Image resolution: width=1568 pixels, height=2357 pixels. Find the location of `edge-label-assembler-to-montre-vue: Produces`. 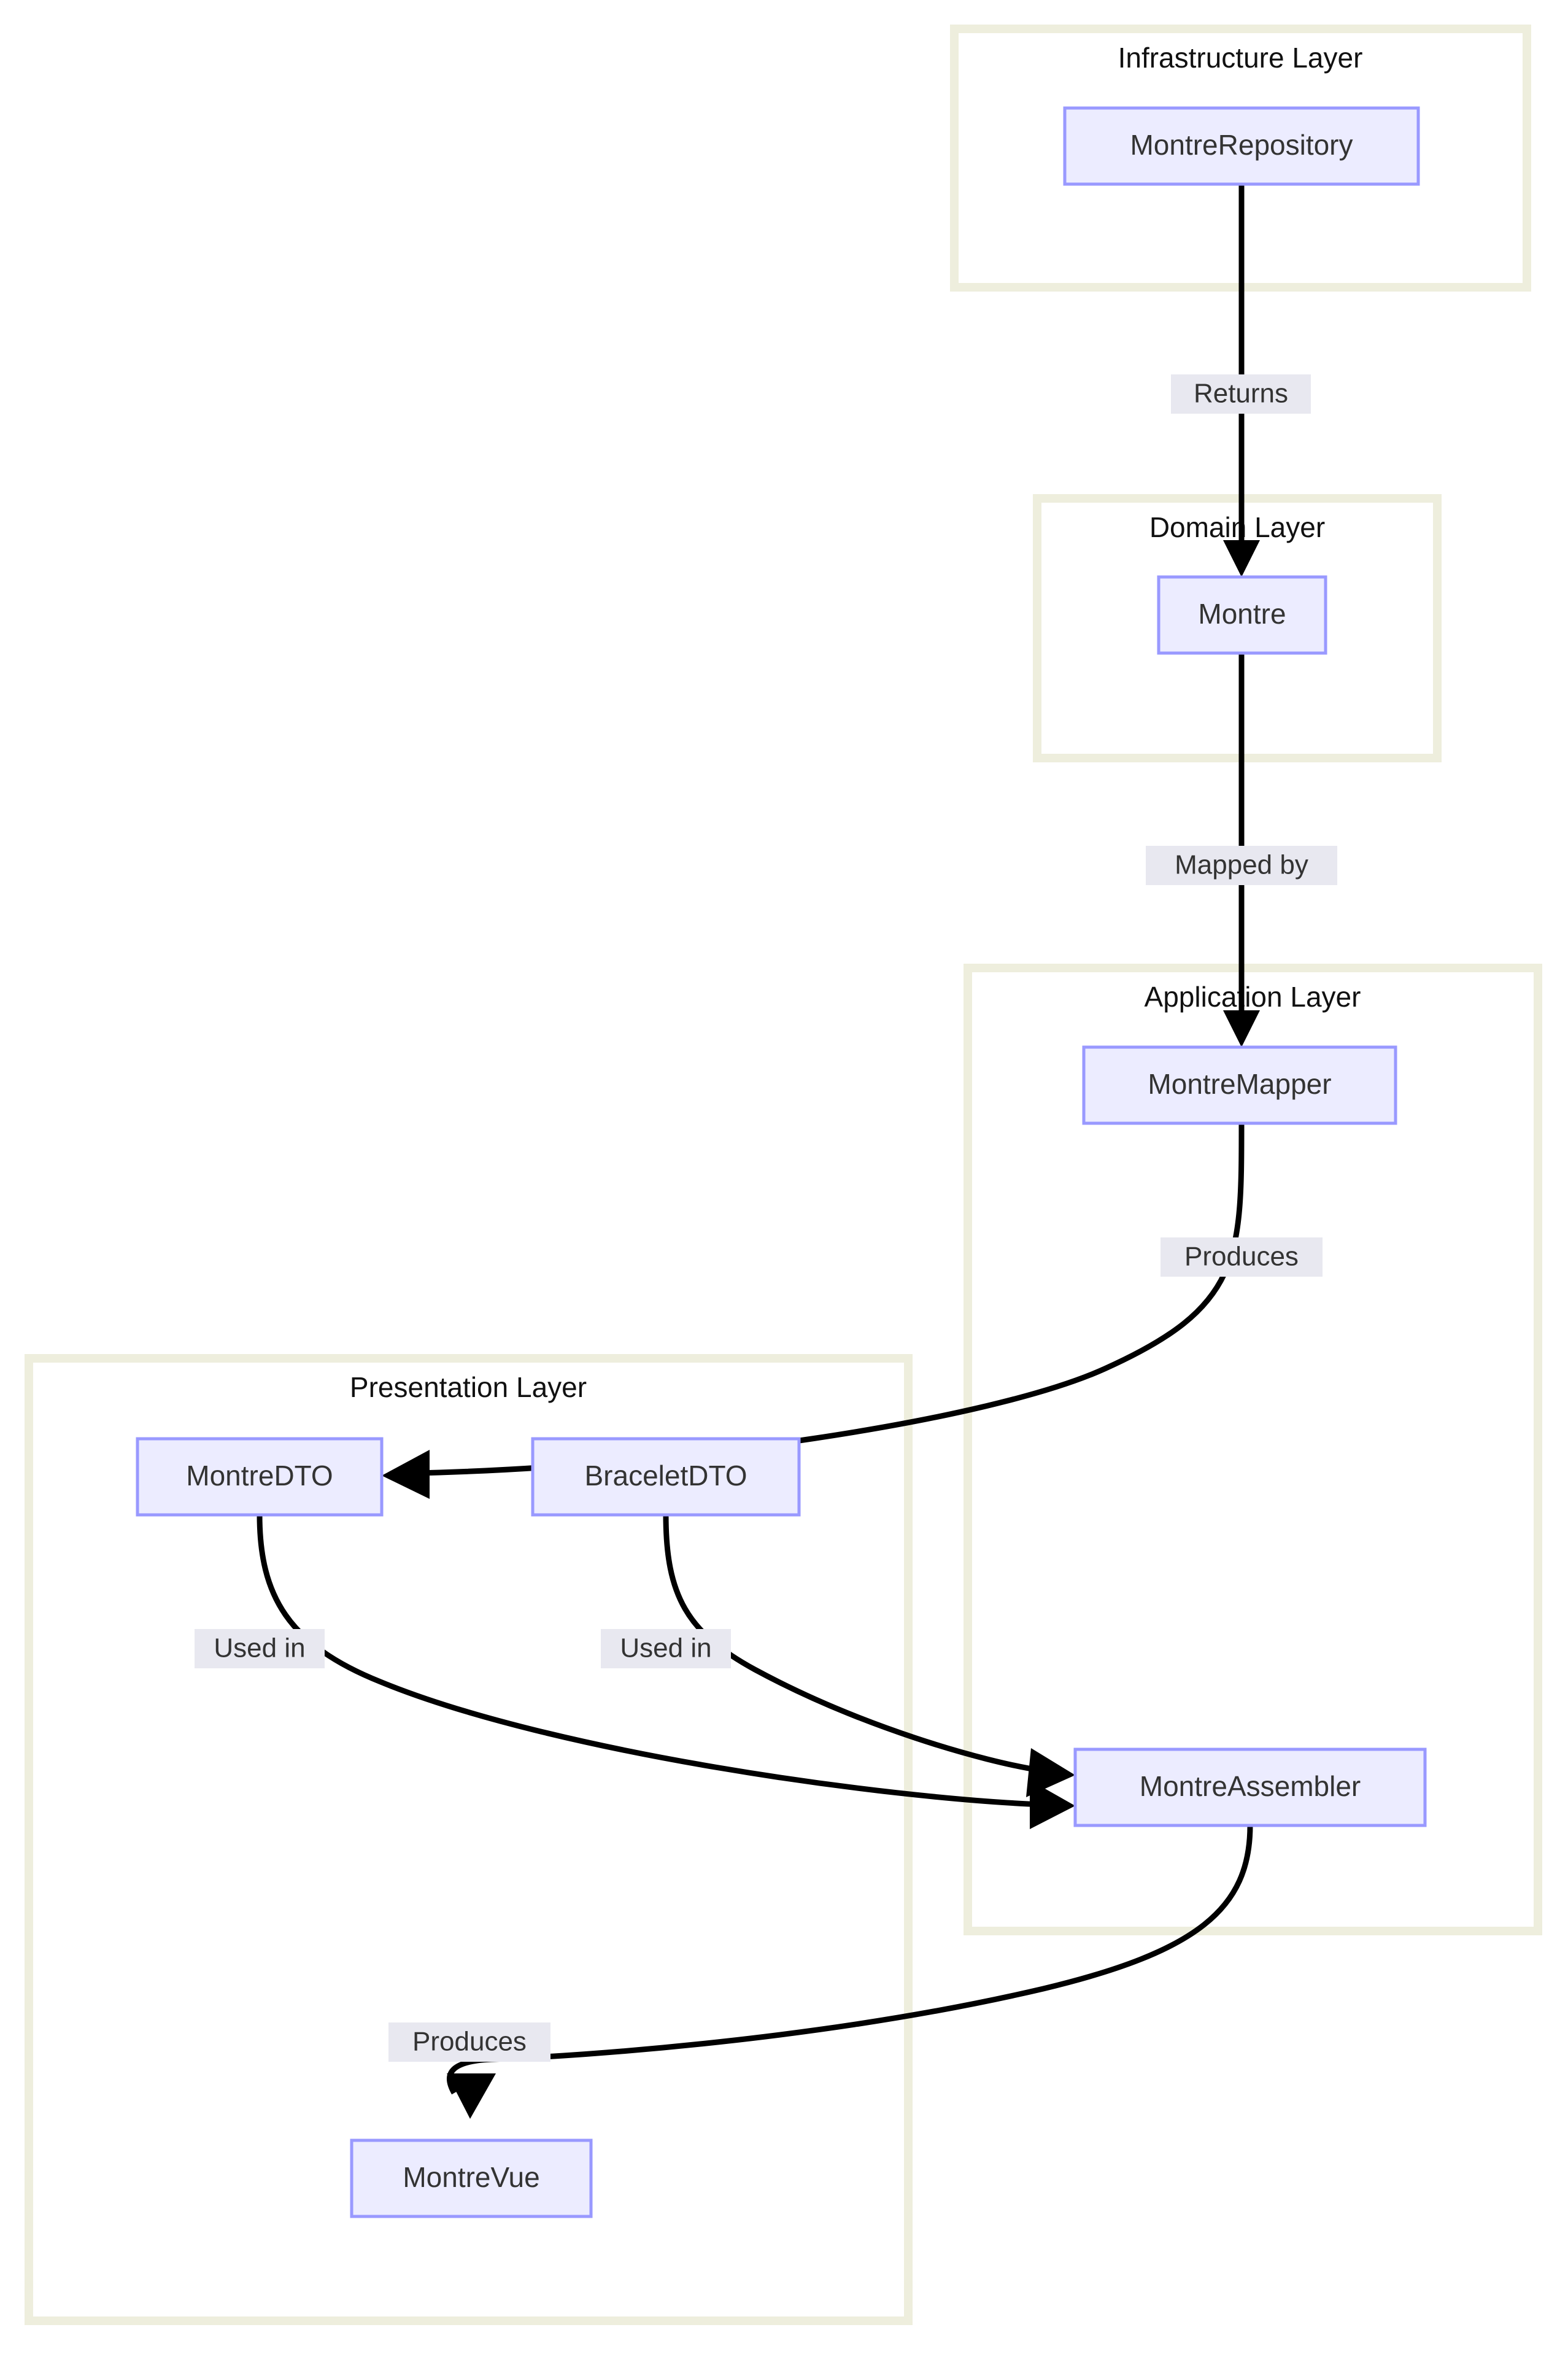

edge-label-assembler-to-montre-vue: Produces is located at coordinates (469, 2042).